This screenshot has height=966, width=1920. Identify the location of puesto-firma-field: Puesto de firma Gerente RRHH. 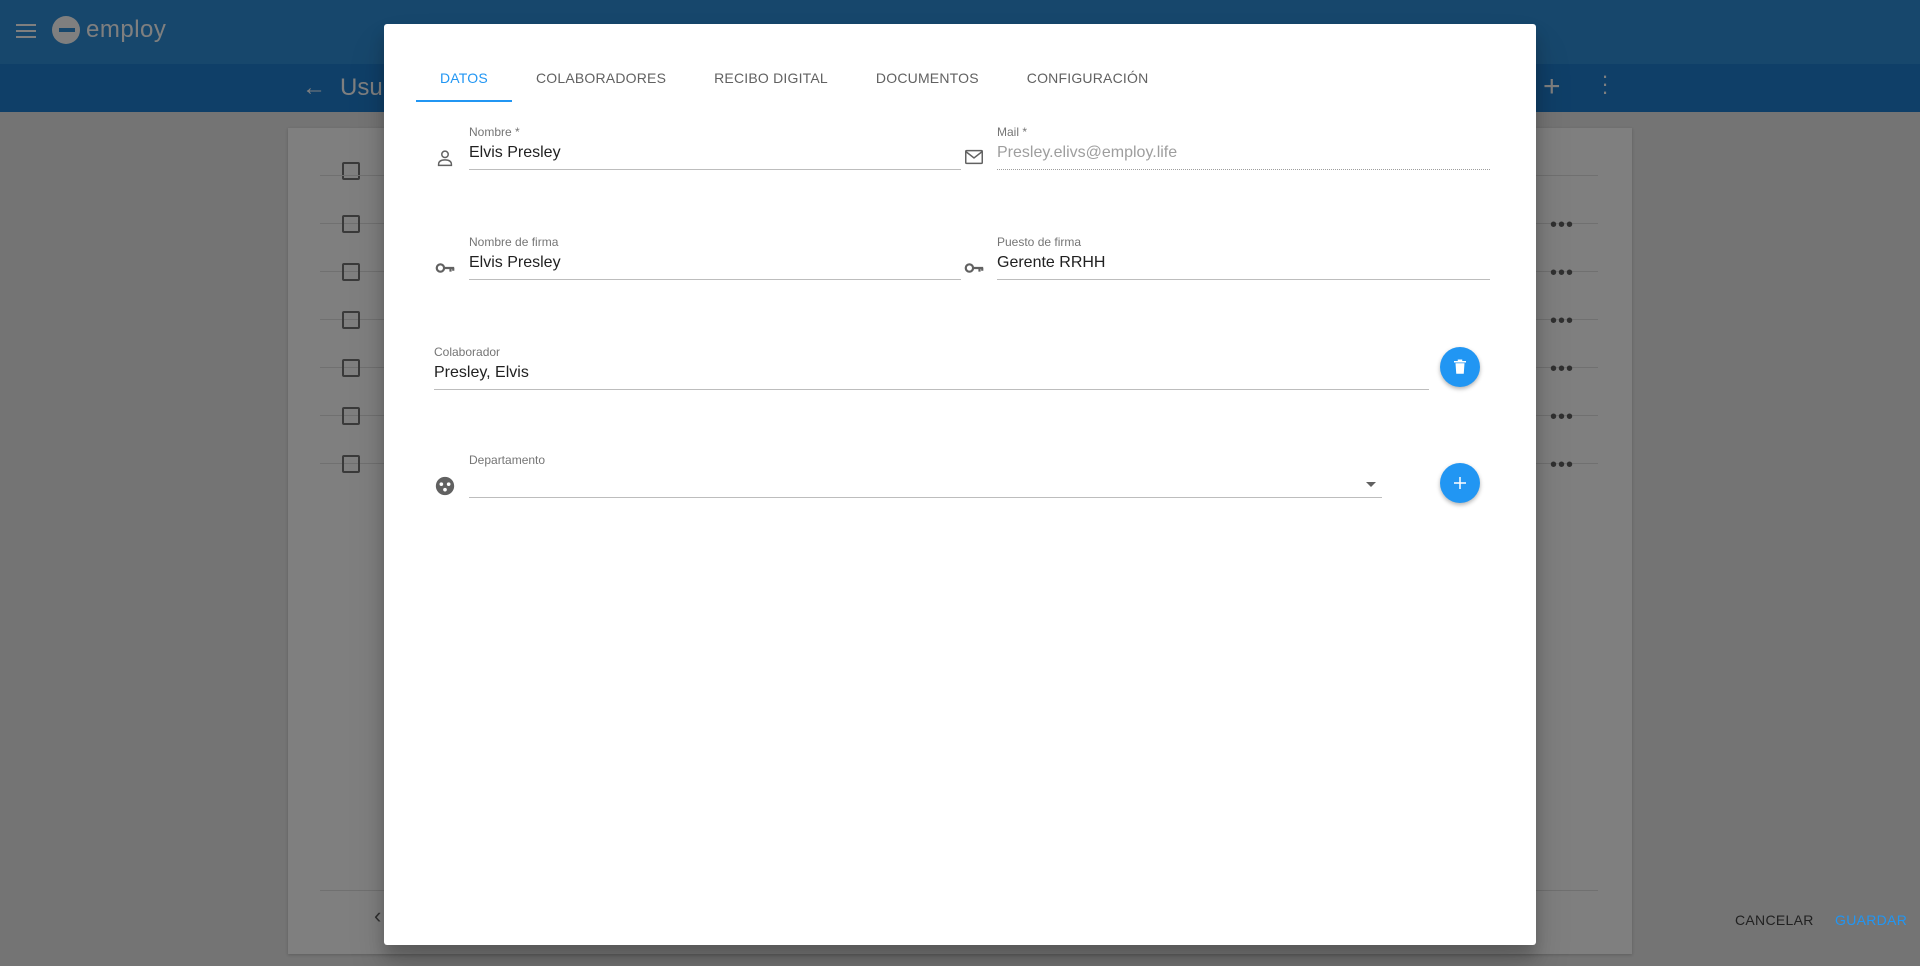
(1243, 257).